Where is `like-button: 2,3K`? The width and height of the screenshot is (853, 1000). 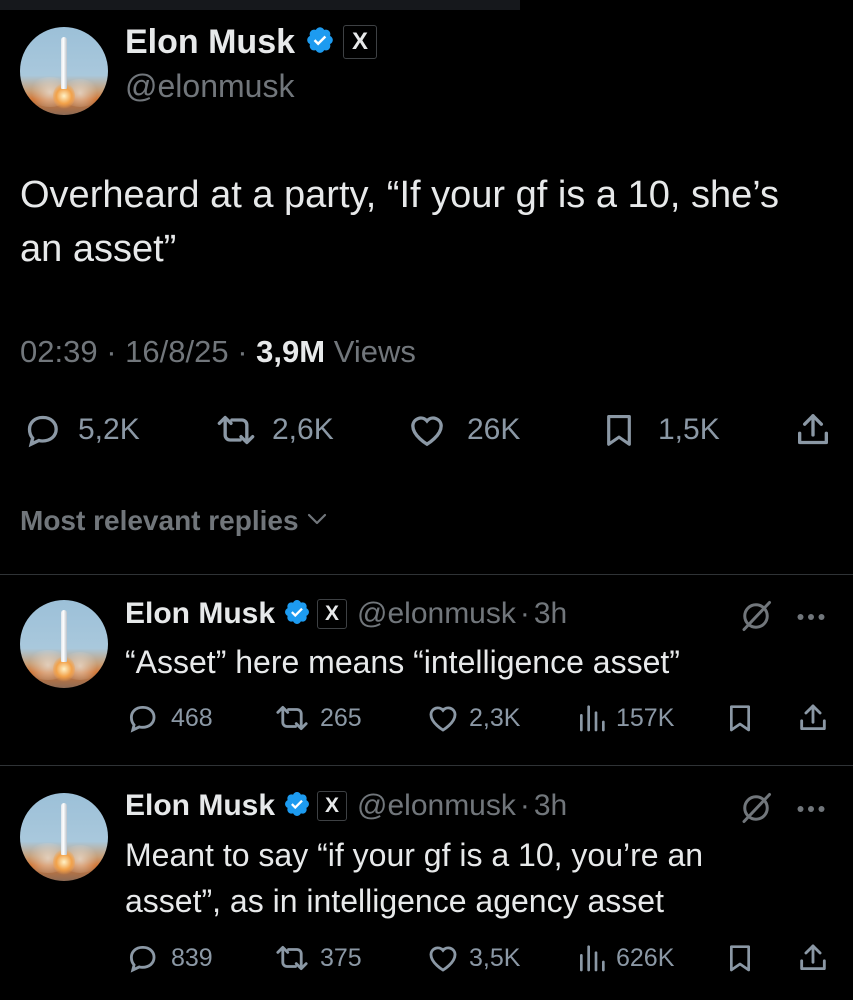
like-button: 2,3K is located at coordinates (472, 718).